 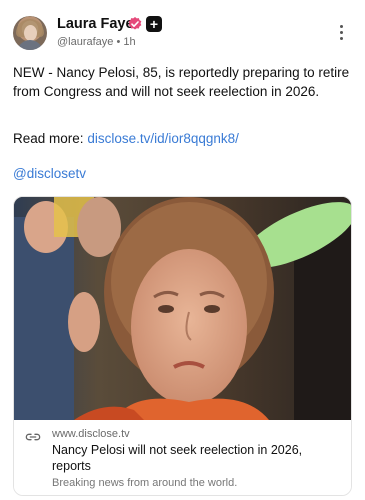 What do you see at coordinates (30, 45) in the screenshot?
I see `avatar-shirt` at bounding box center [30, 45].